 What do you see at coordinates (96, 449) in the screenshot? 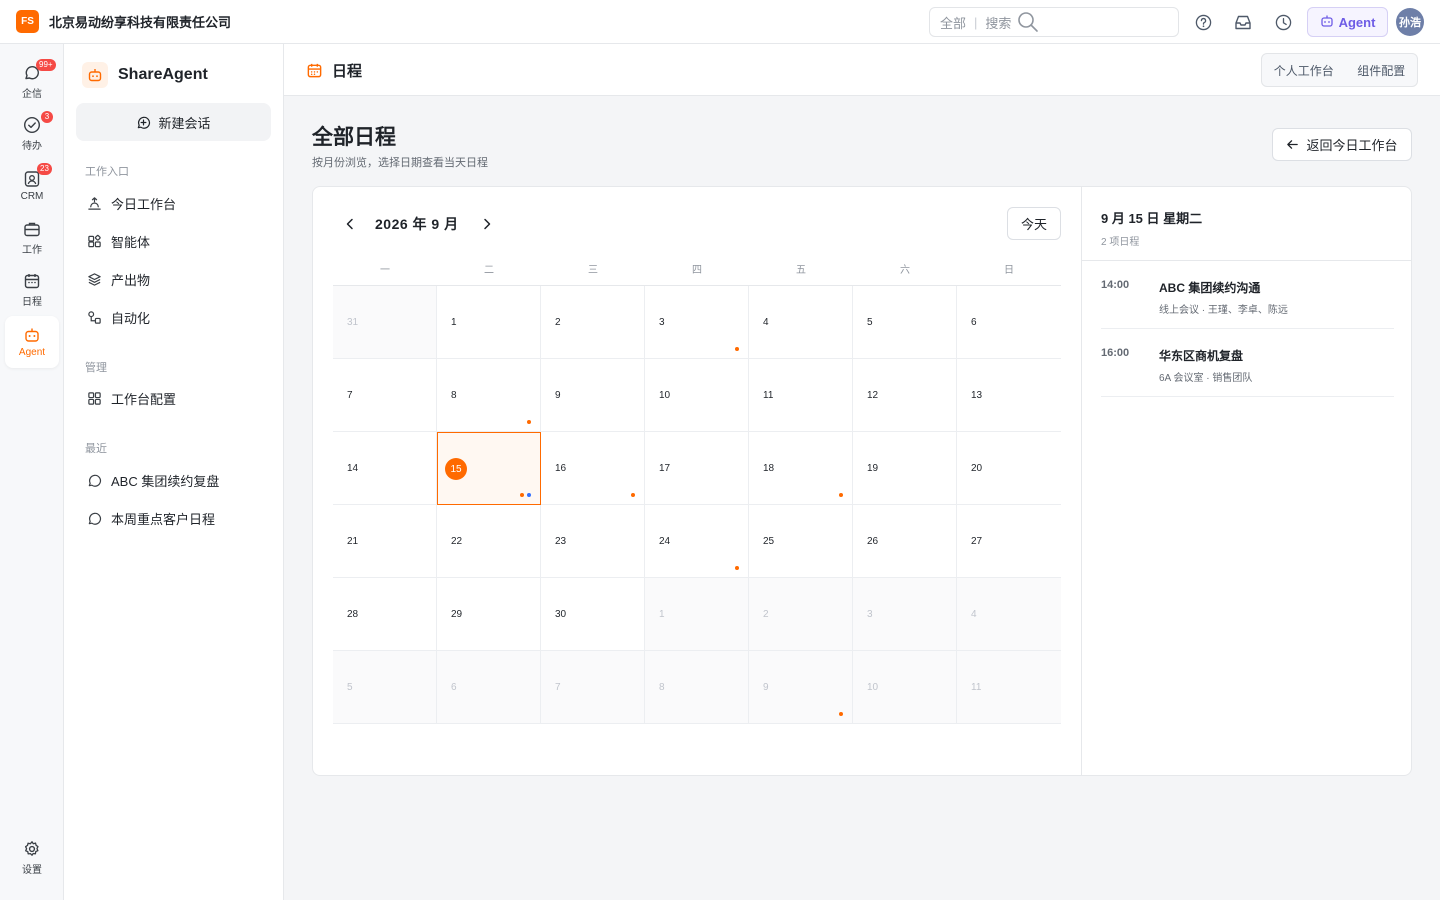
I see `section-label-recent: 最近` at bounding box center [96, 449].